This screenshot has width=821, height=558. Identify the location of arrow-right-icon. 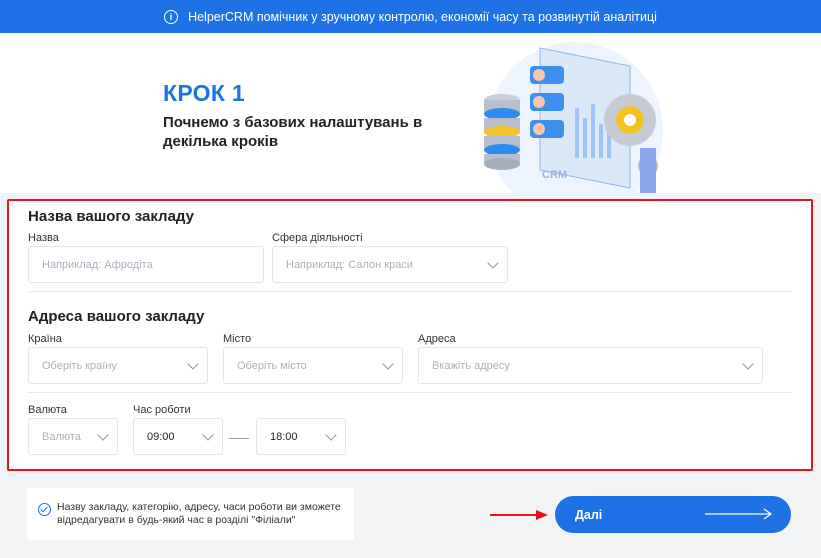
(739, 514).